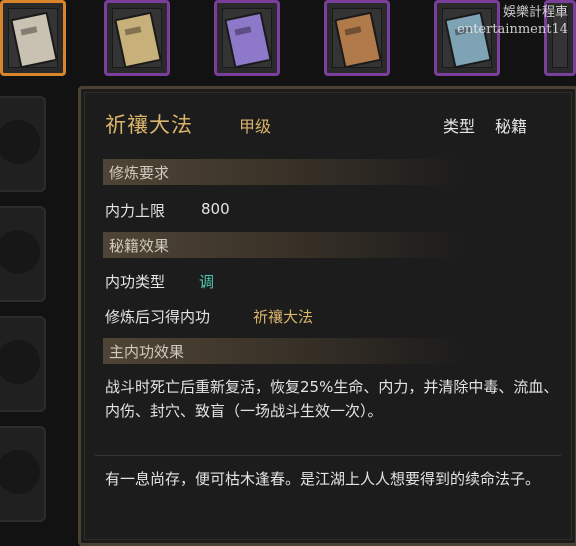 The image size is (576, 546). What do you see at coordinates (158, 317) in the screenshot?
I see `learn-label: 修炼后习得内功` at bounding box center [158, 317].